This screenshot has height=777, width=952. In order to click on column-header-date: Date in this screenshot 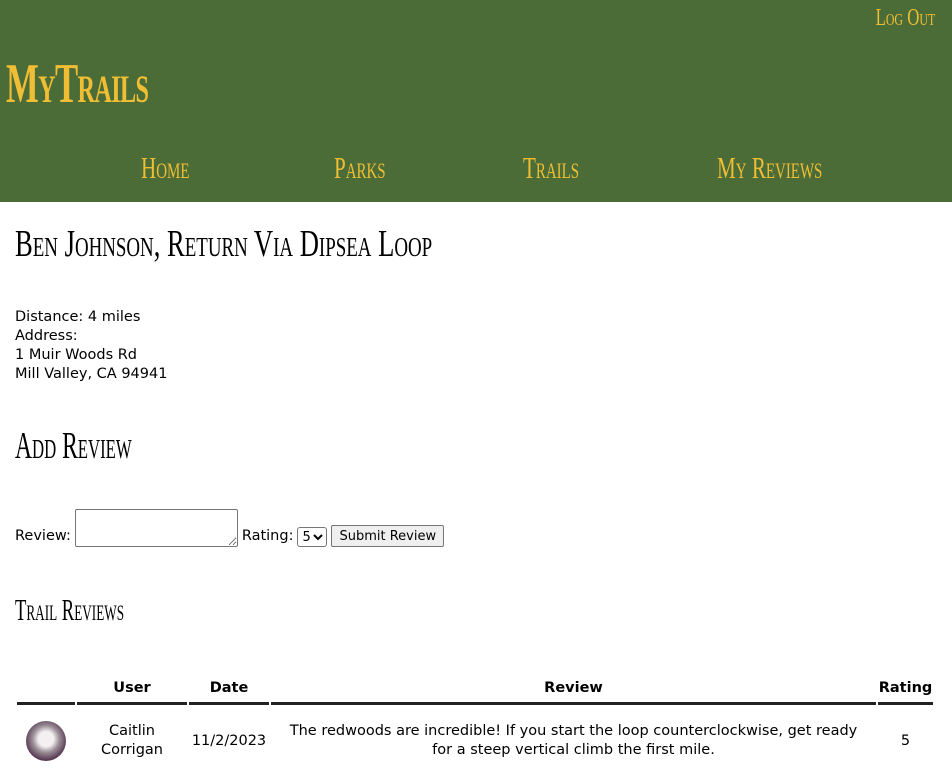, I will do `click(229, 689)`.